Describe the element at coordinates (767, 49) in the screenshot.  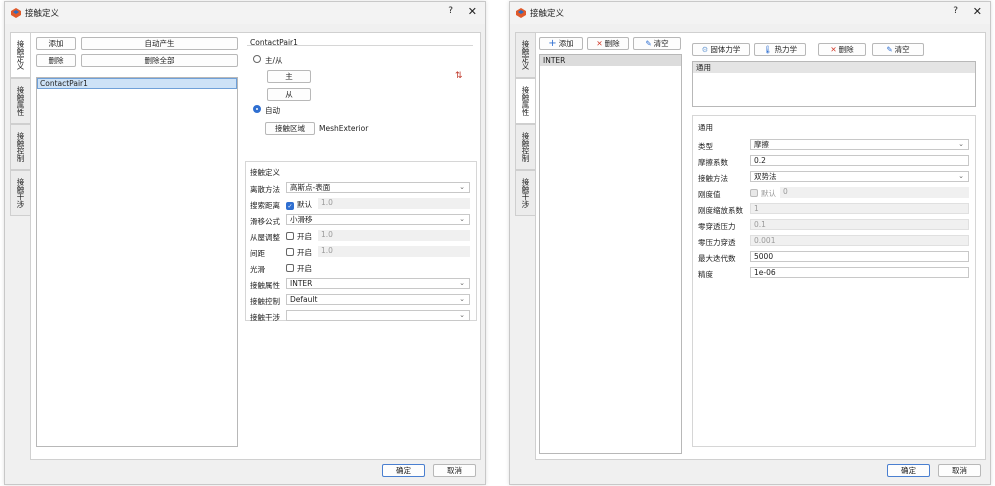
I see `thermometer-icon: 🌡` at that location.